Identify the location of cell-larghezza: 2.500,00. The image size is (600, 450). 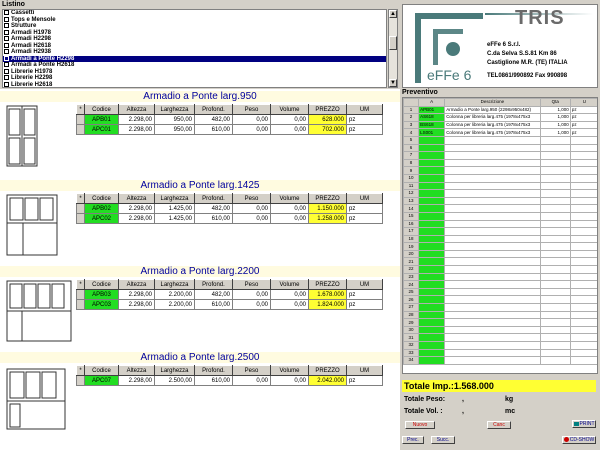
(174, 380).